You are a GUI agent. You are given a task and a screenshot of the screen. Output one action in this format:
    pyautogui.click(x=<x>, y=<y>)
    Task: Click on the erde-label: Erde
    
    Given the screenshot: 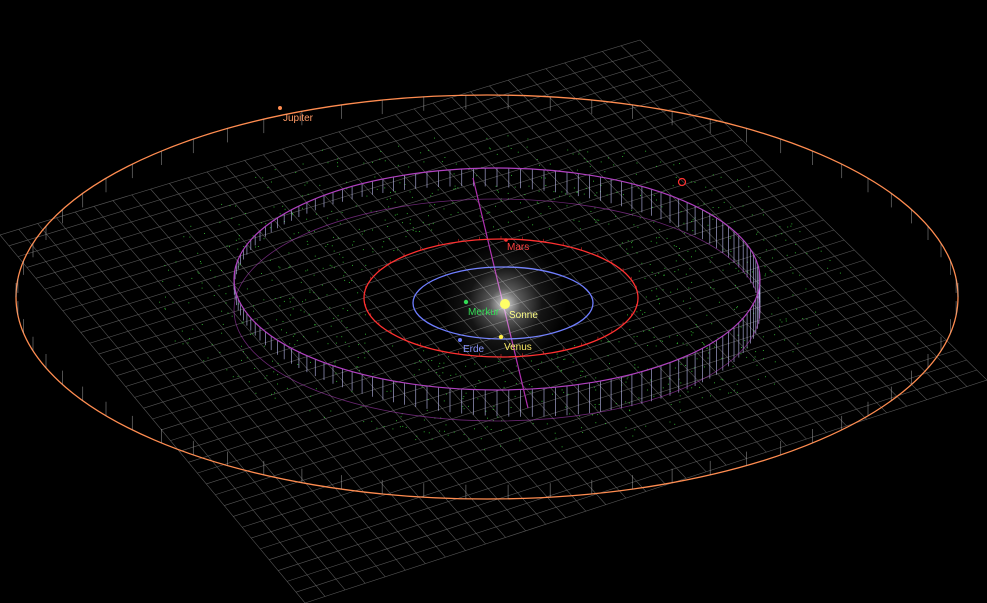 What is the action you would take?
    pyautogui.click(x=474, y=349)
    